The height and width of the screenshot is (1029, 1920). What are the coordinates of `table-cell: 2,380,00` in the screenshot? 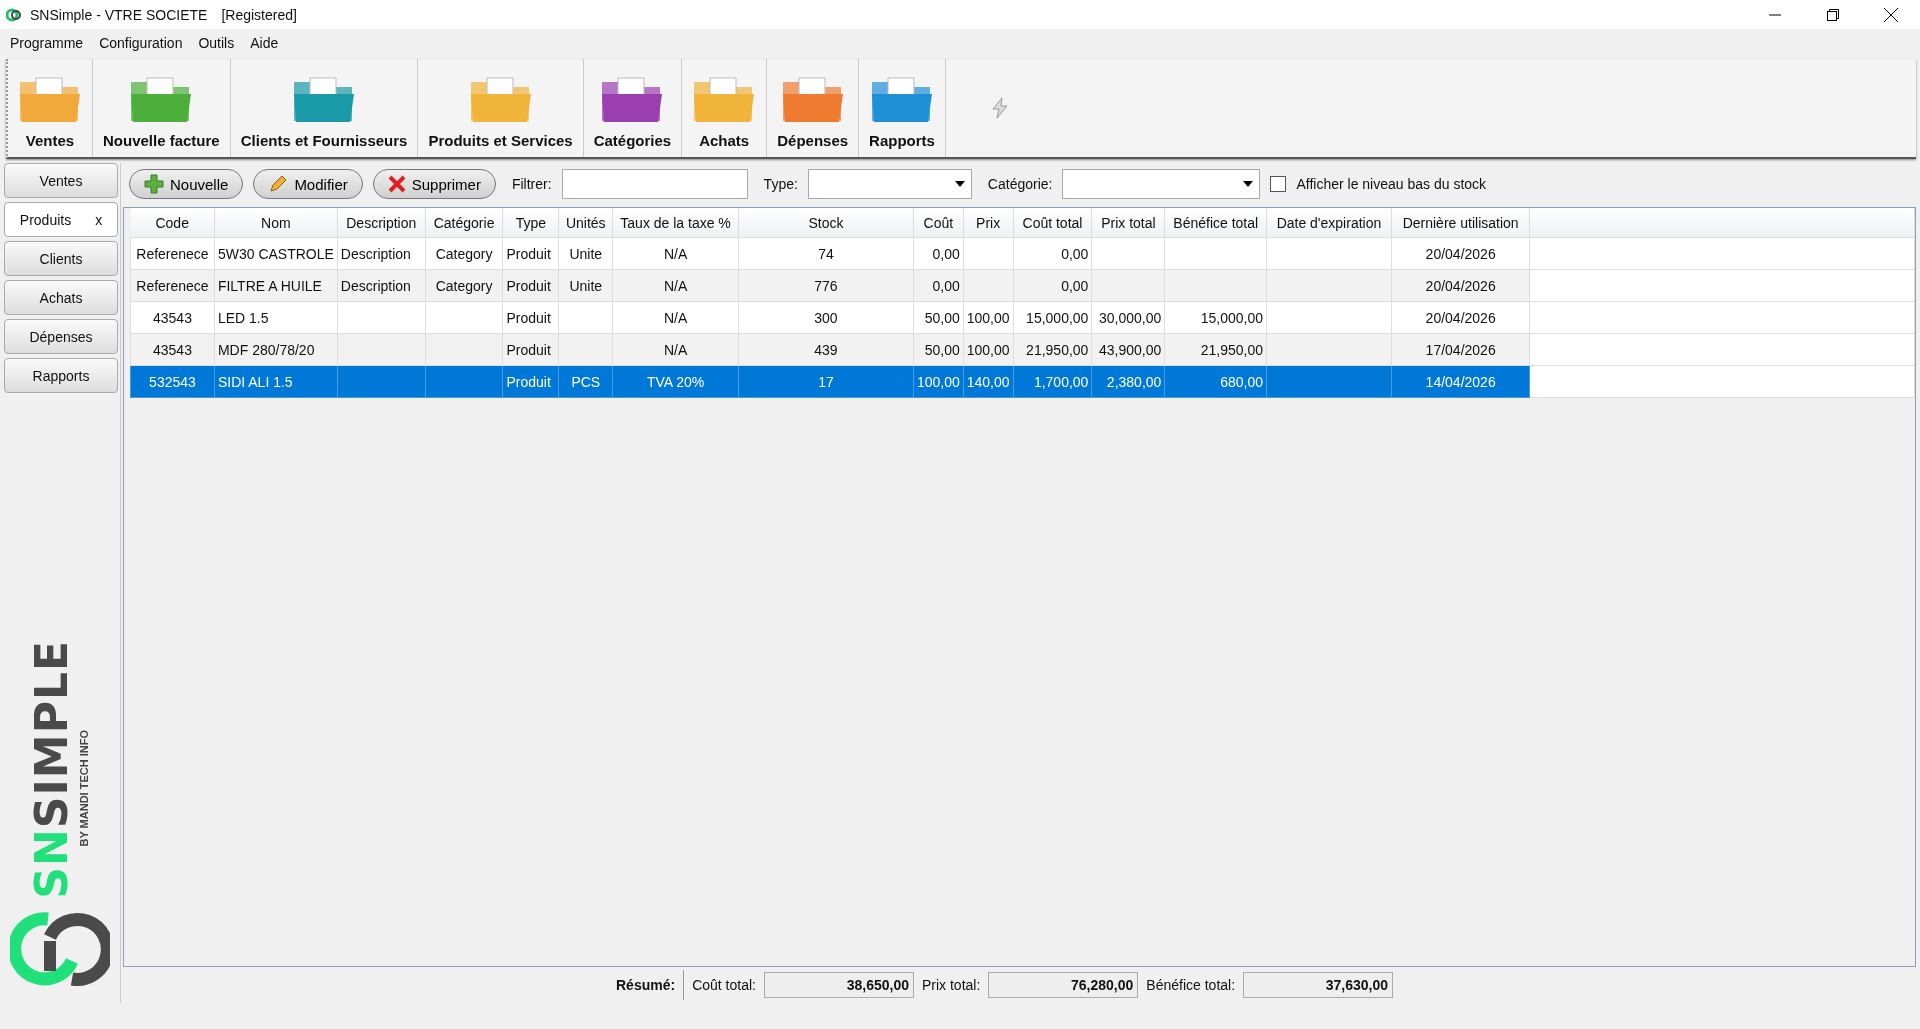 It's located at (1128, 381).